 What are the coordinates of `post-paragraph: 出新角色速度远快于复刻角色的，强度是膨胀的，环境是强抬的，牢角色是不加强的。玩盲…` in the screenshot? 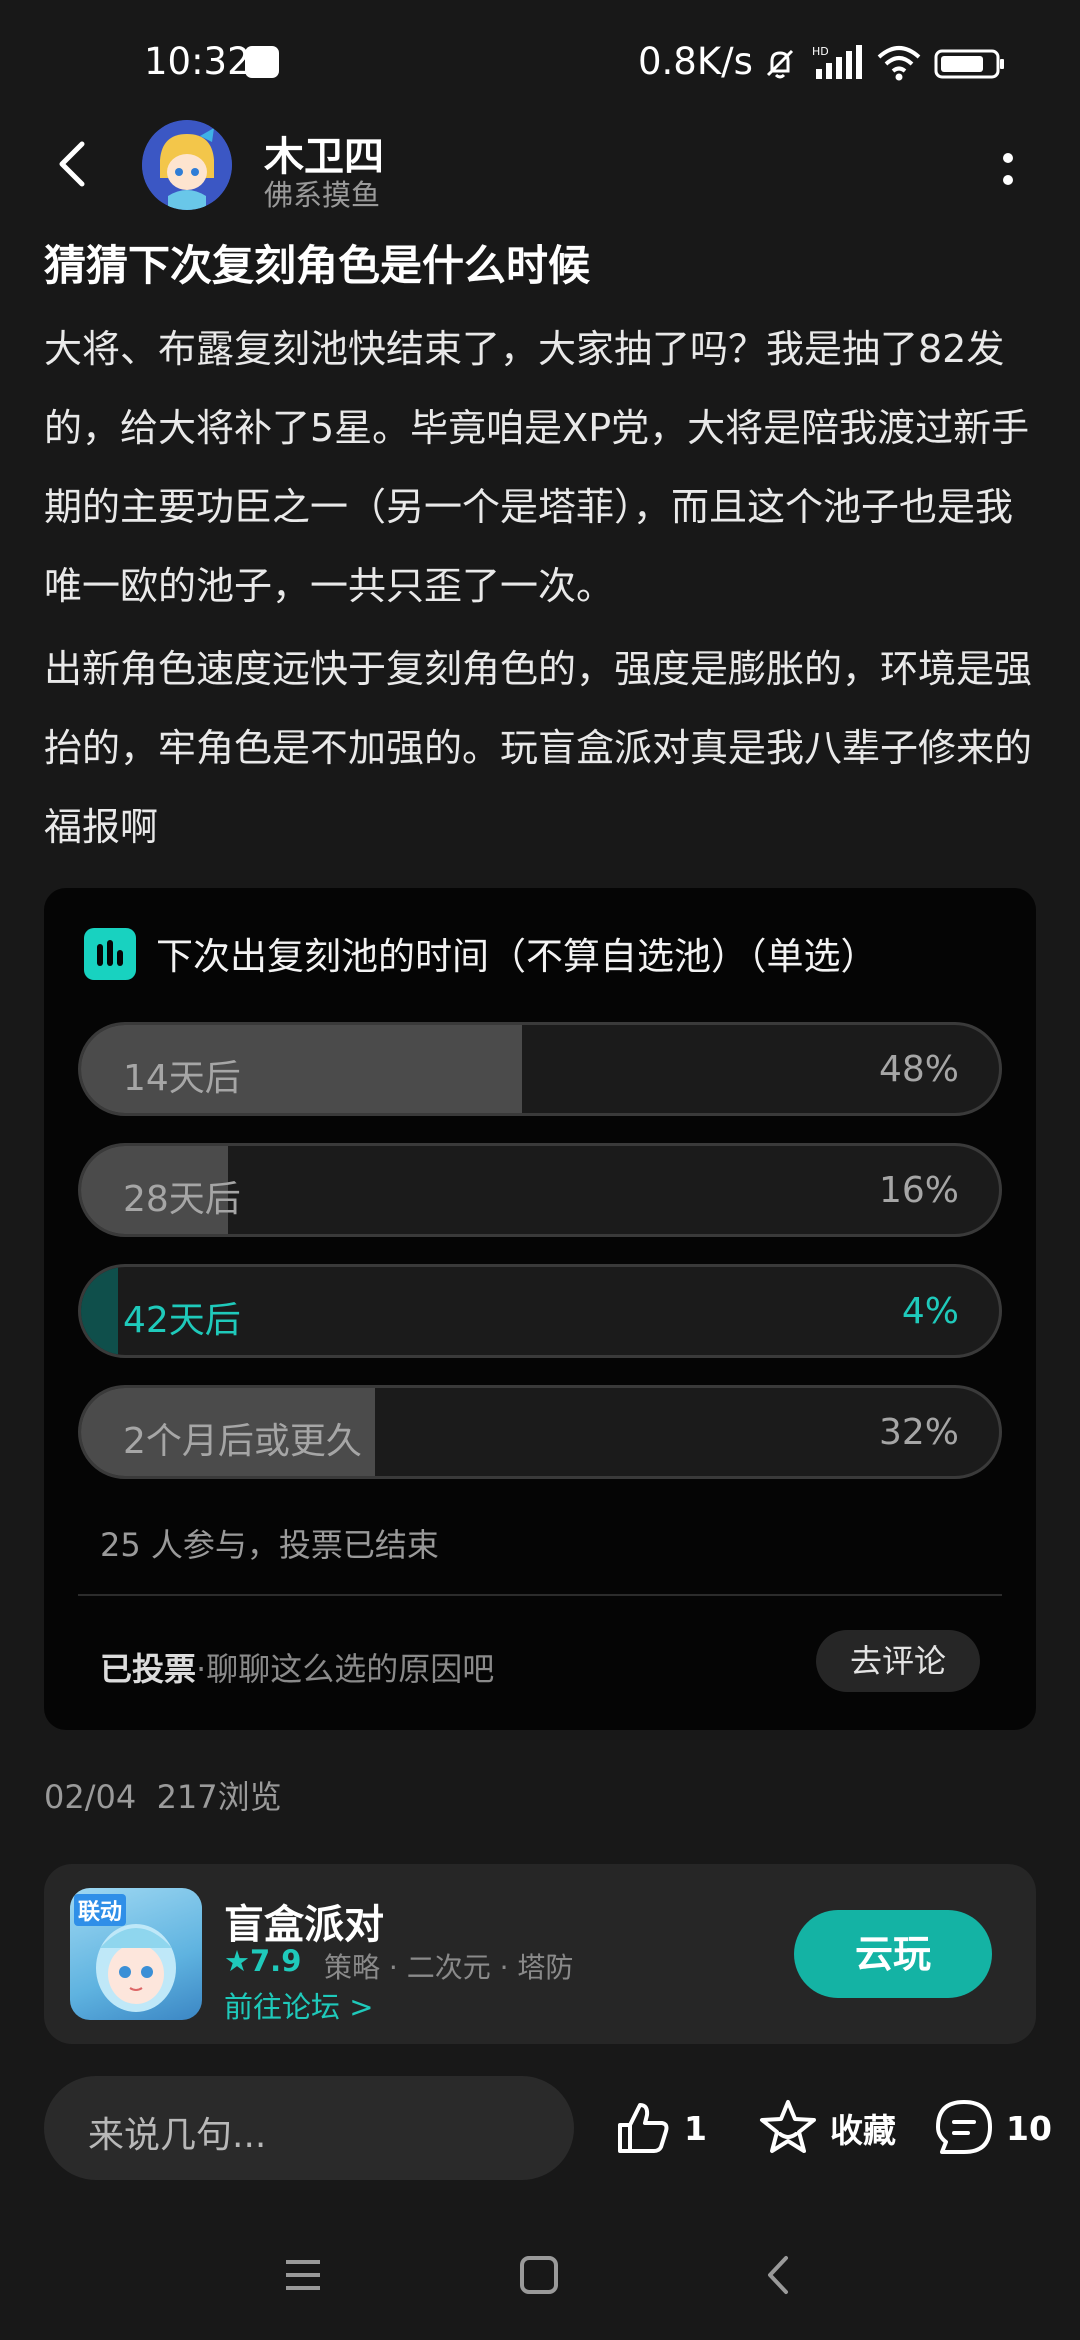 It's located at (538, 748).